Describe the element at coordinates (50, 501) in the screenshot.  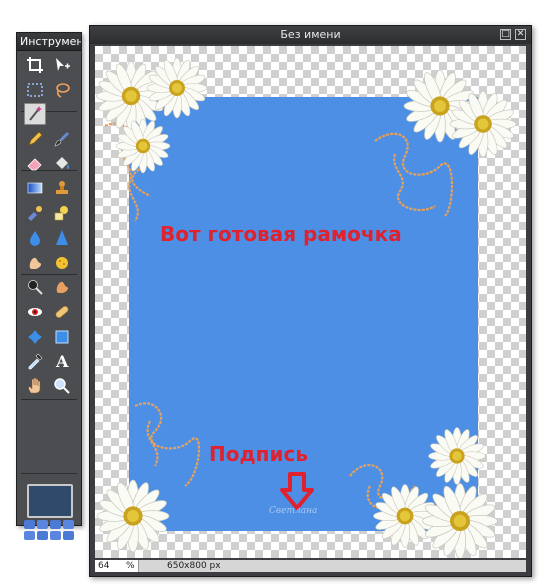
I see `primary-color-swatch` at that location.